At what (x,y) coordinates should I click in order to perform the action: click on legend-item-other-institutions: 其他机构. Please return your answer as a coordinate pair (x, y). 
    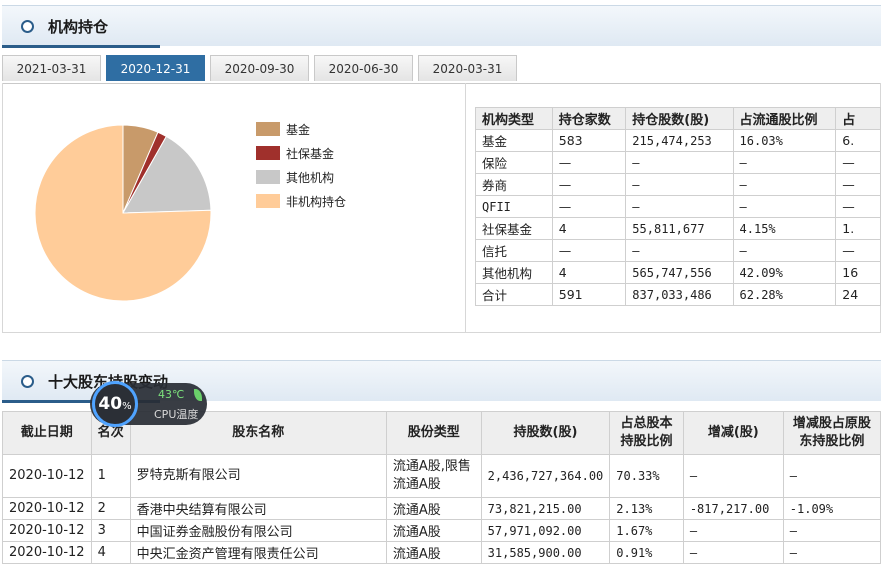
    Looking at the image, I should click on (301, 177).